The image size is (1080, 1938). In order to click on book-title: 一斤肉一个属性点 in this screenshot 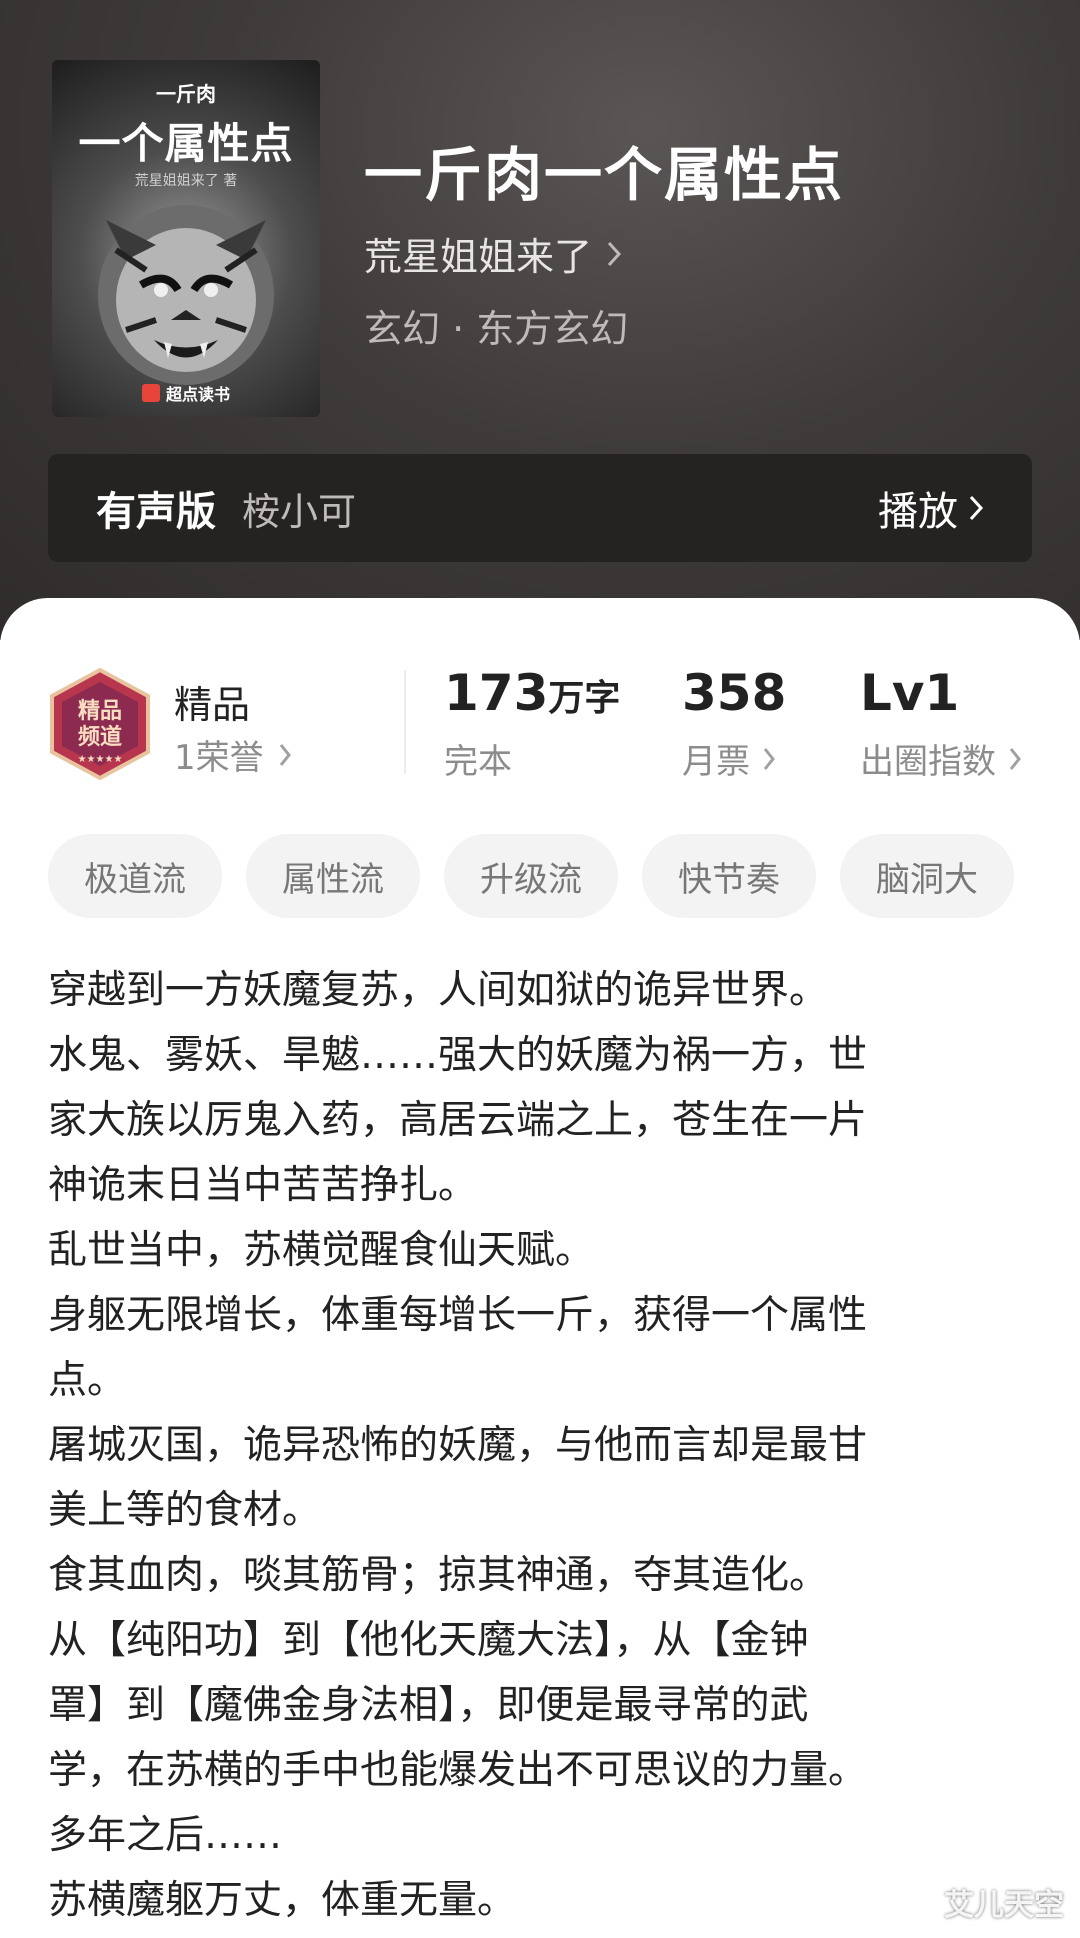, I will do `click(604, 175)`.